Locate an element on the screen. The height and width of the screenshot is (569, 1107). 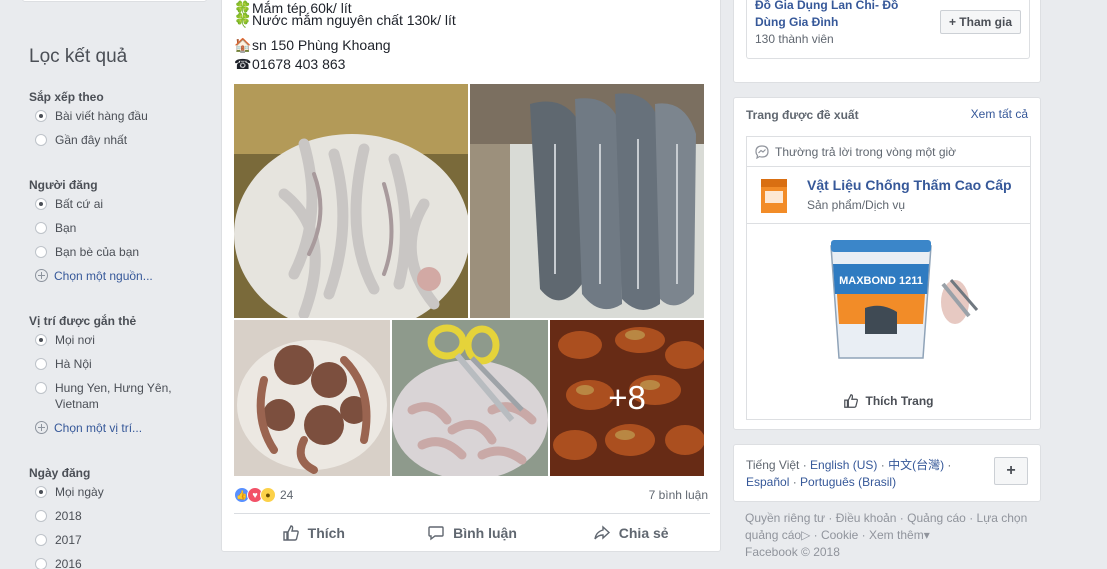
post-address: 🏠sn 150 Phùng Khoang is located at coordinates (312, 45).